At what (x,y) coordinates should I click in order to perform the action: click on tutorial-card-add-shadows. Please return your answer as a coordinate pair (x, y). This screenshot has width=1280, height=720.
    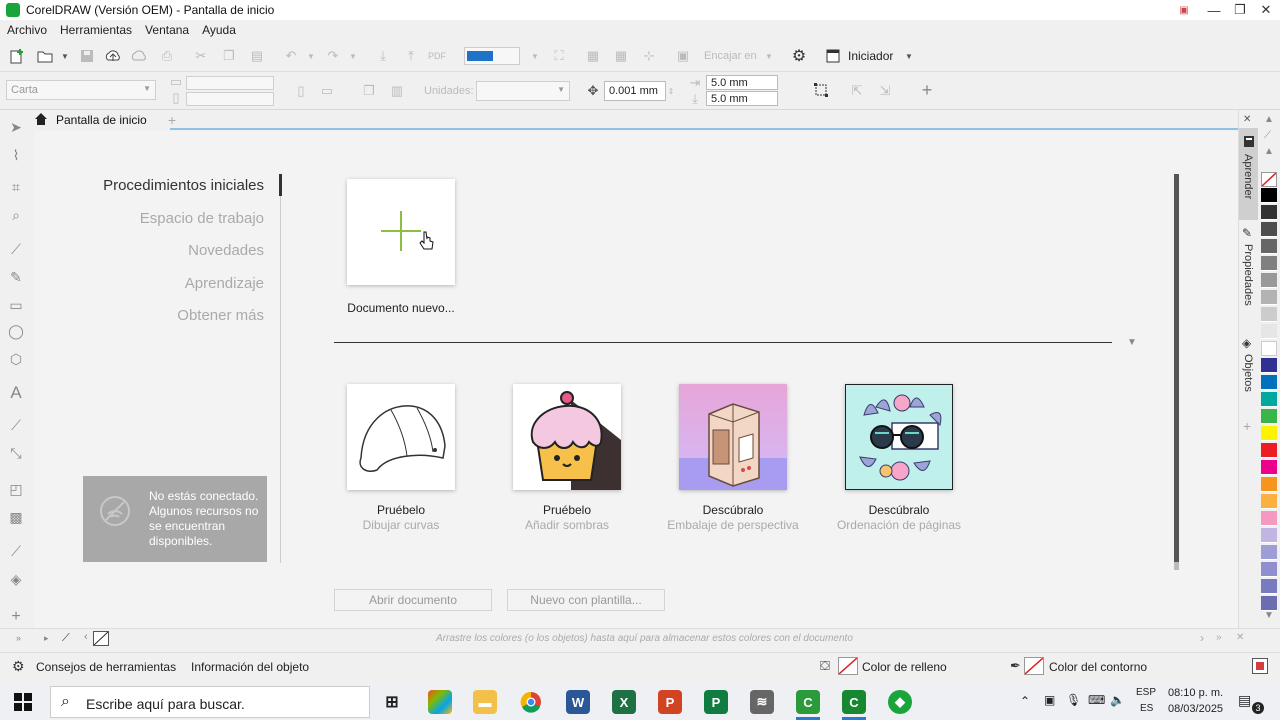
    Looking at the image, I should click on (567, 437).